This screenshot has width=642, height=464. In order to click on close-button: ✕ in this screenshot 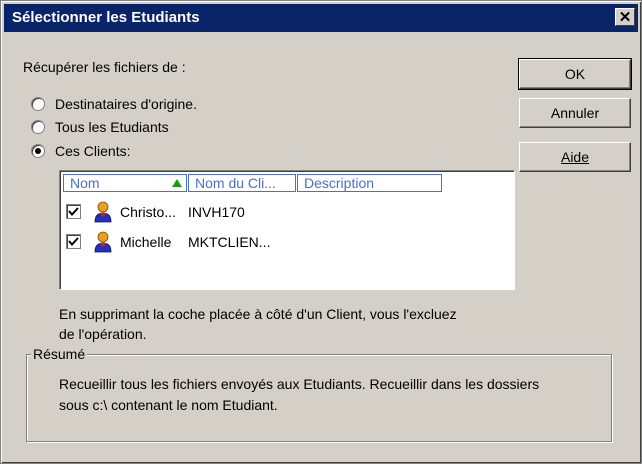, I will do `click(625, 17)`.